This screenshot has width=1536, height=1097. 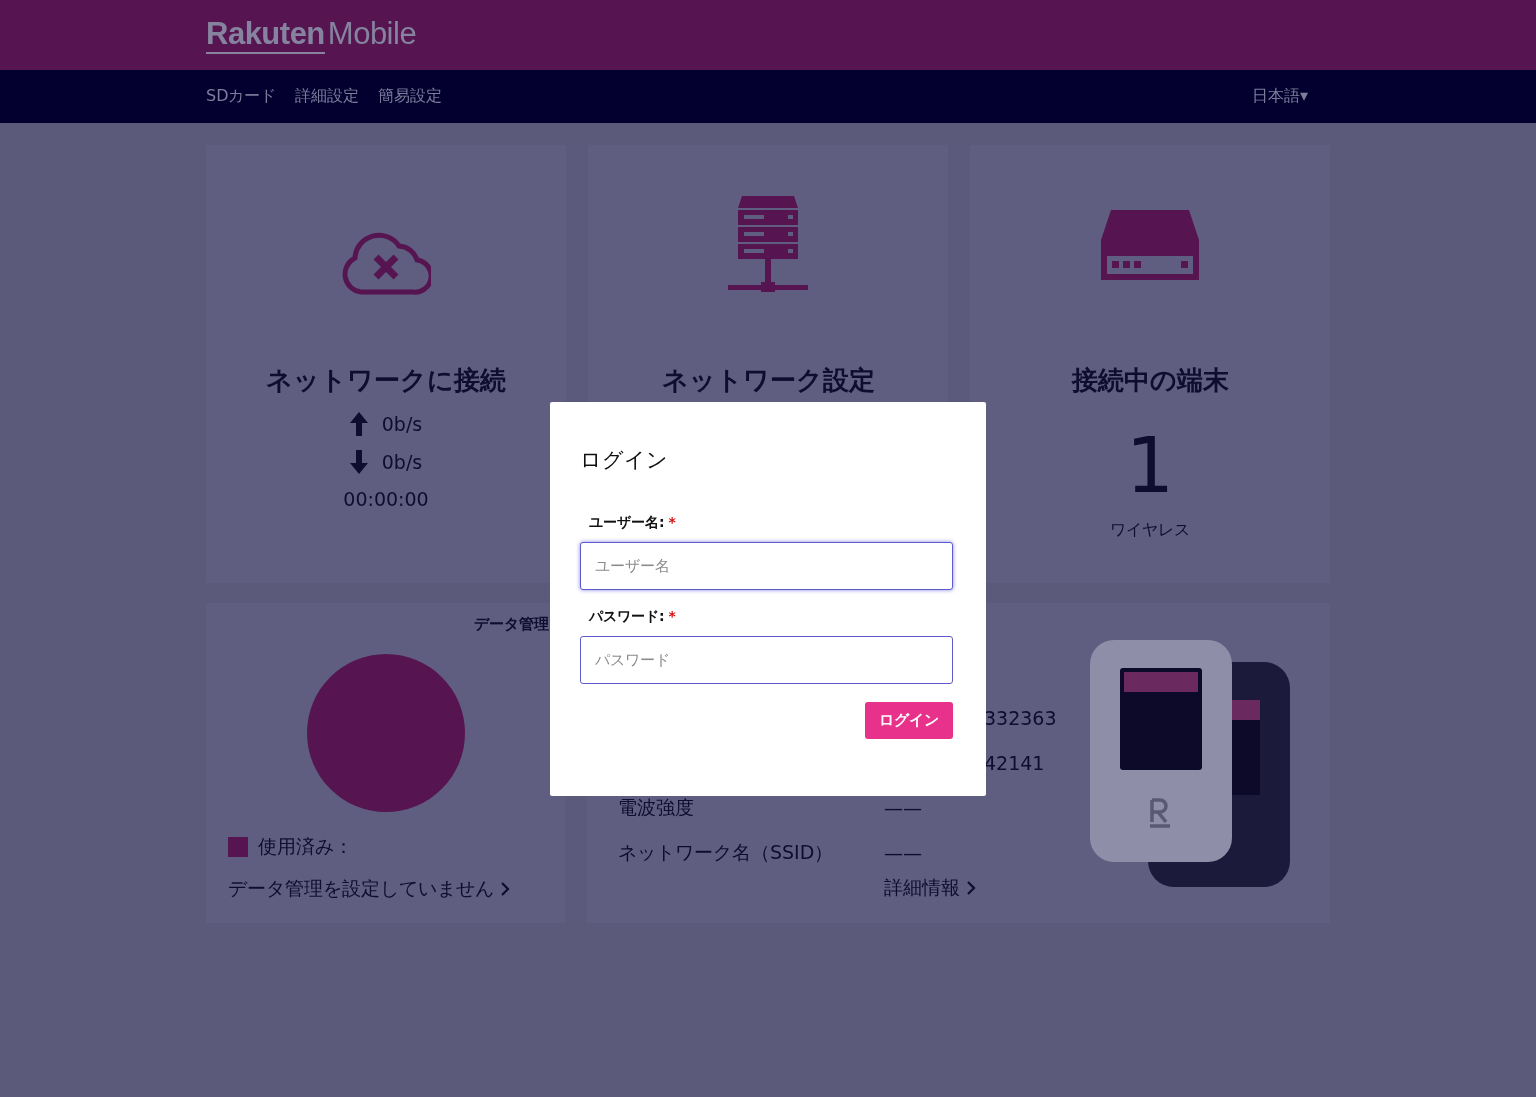 I want to click on info-value: 42141, so click(x=1014, y=762).